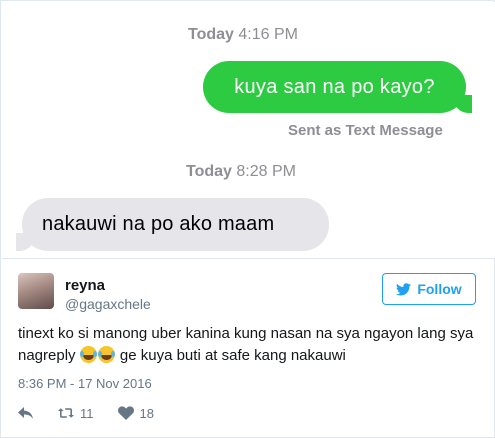 This screenshot has width=495, height=438. I want to click on follow-label: Follow, so click(439, 289).